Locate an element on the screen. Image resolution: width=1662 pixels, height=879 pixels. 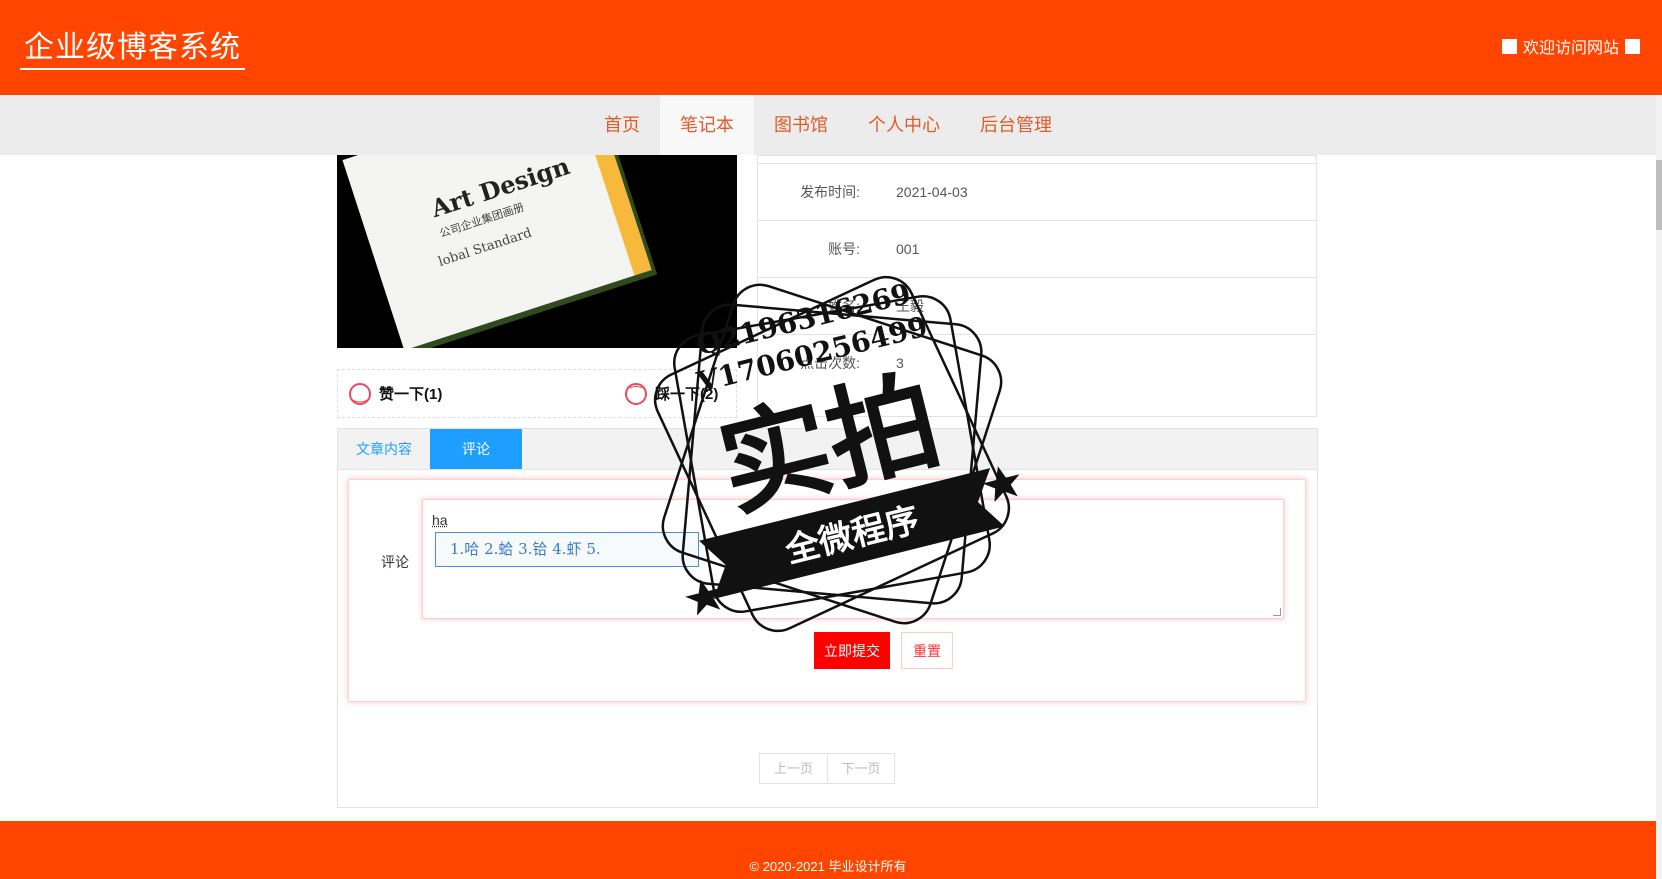
main-nav: 首页 笔记本 图书馆 个人中心 后台管理 is located at coordinates (828, 125).